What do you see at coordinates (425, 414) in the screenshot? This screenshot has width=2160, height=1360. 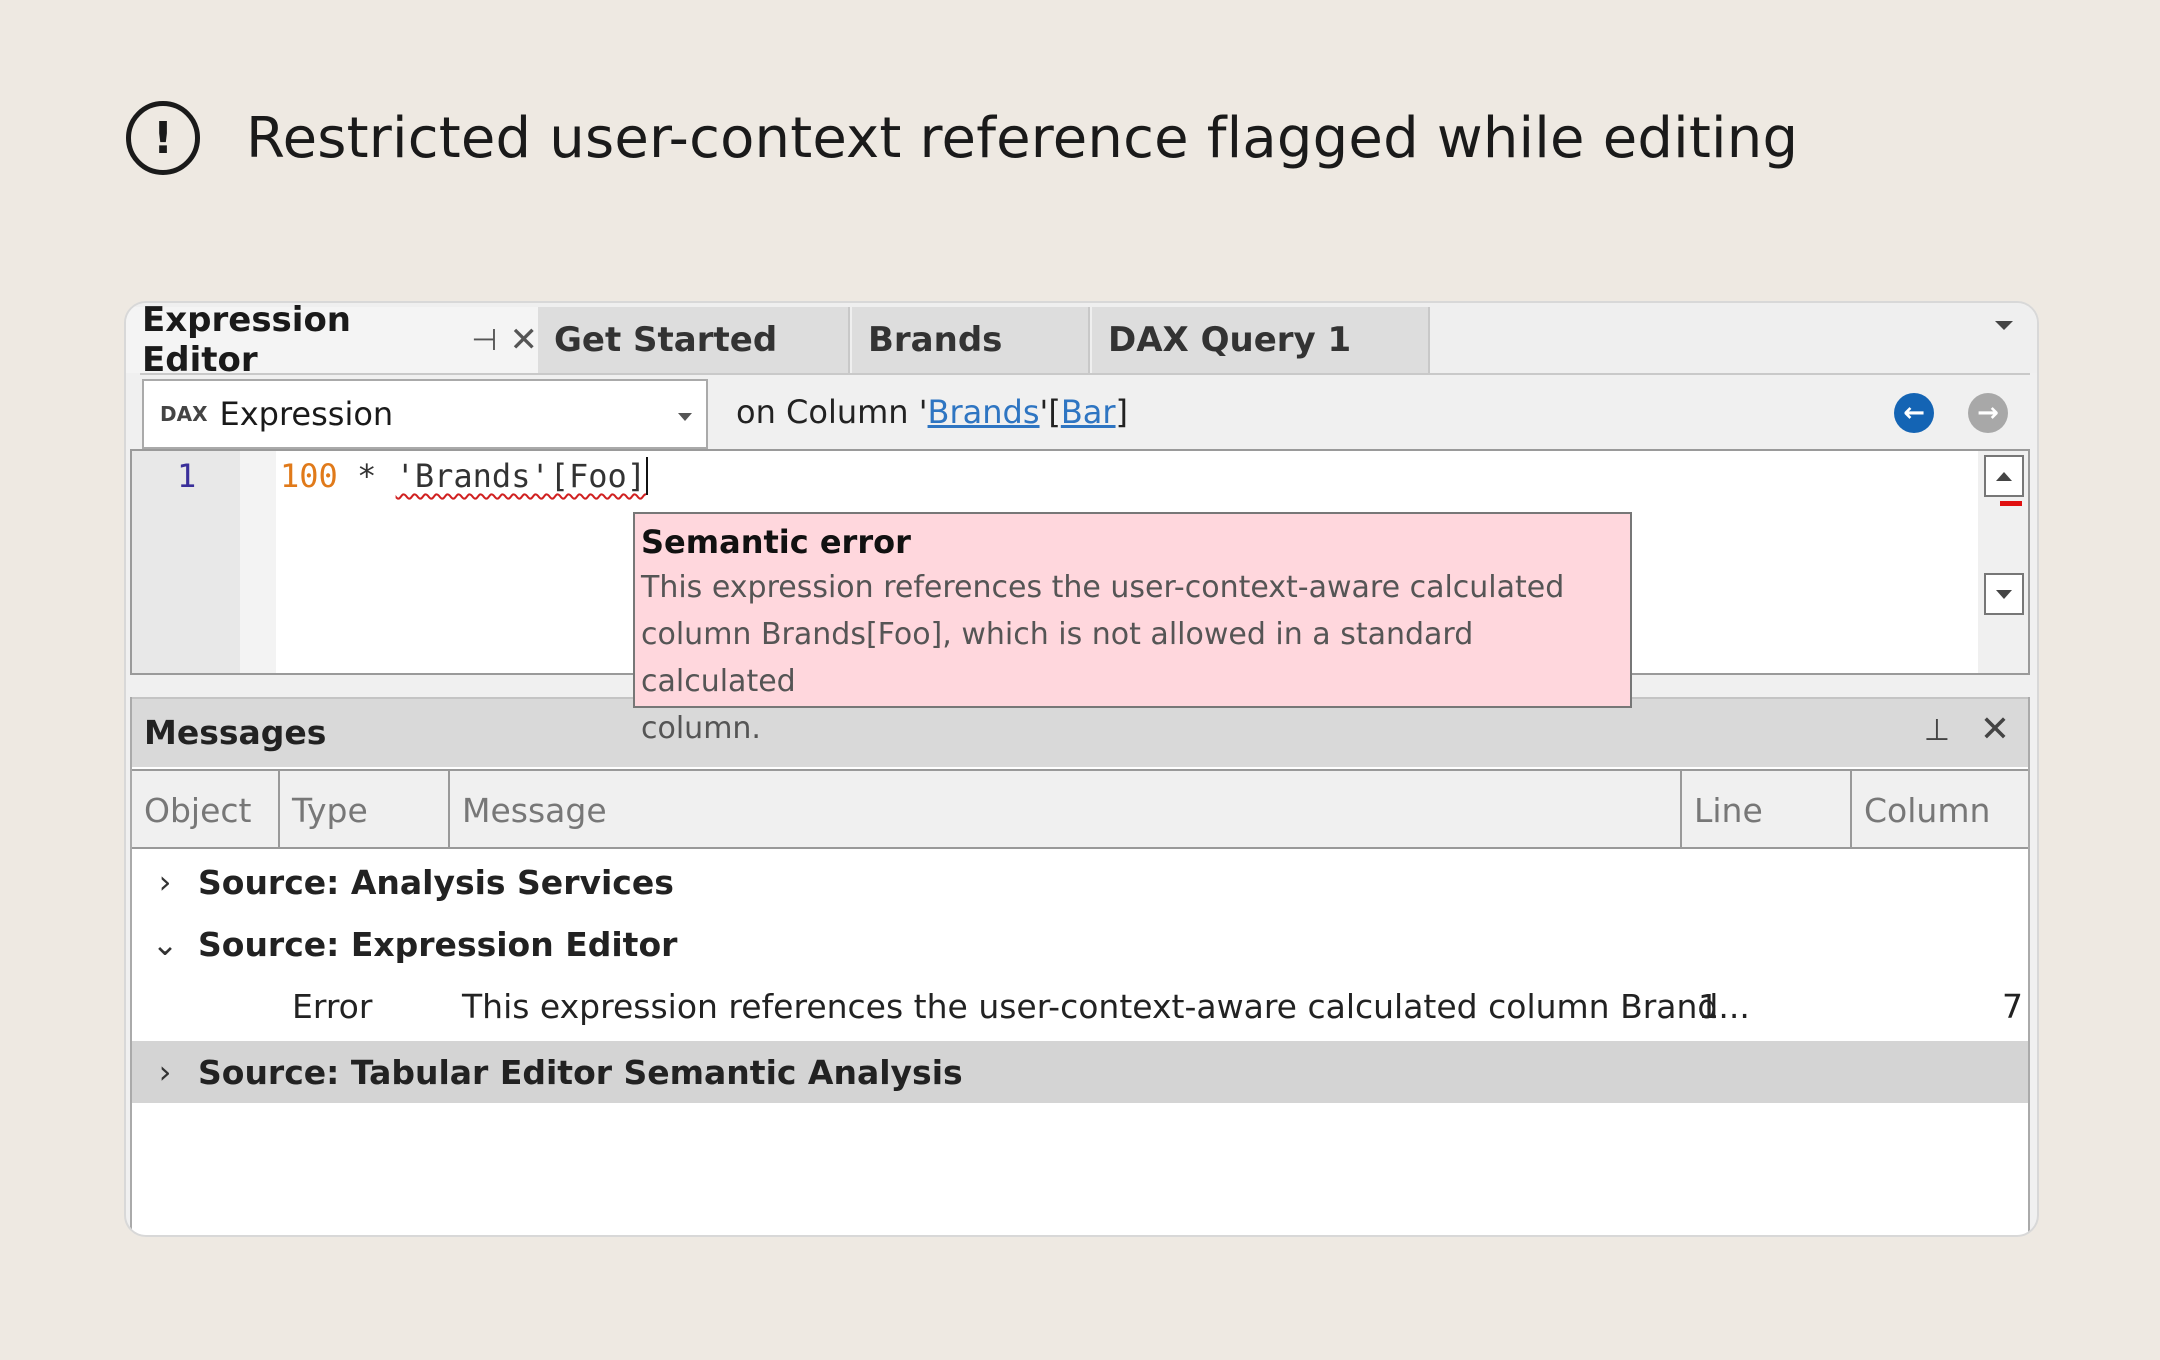 I see `property-dropdown: DAX Expression` at bounding box center [425, 414].